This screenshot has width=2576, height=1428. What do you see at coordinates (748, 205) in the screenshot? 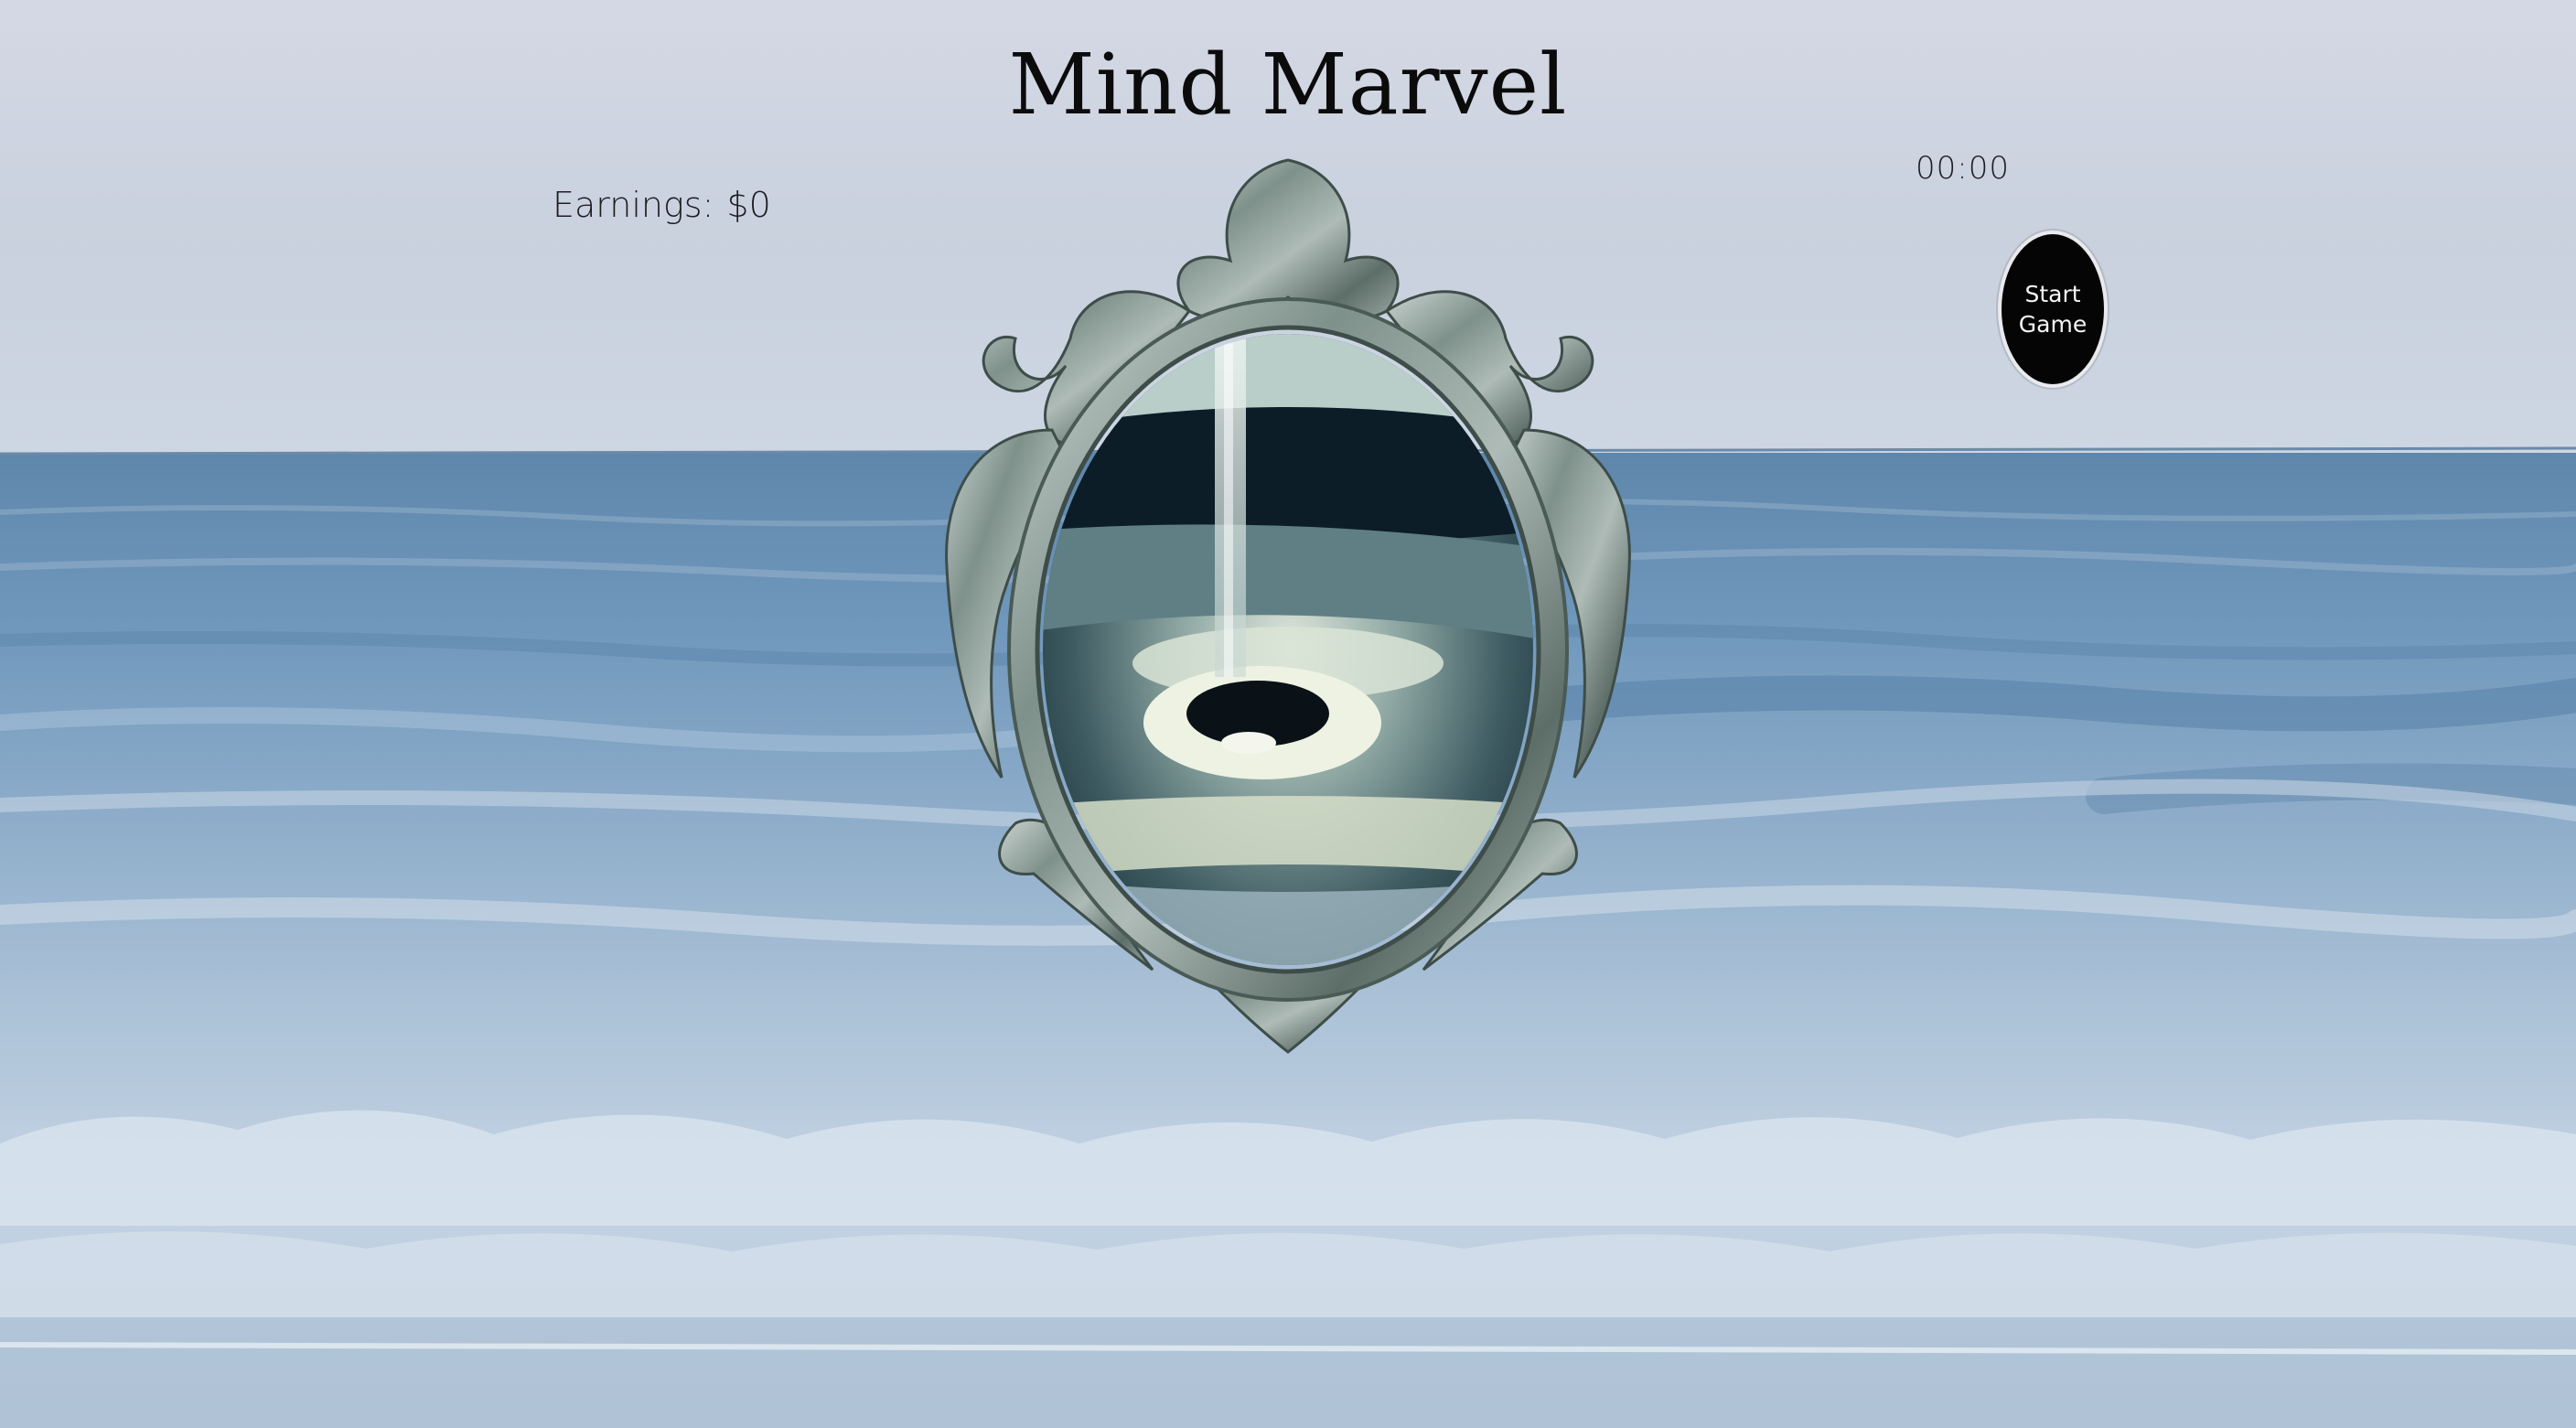
I see `earnings-value: $0` at bounding box center [748, 205].